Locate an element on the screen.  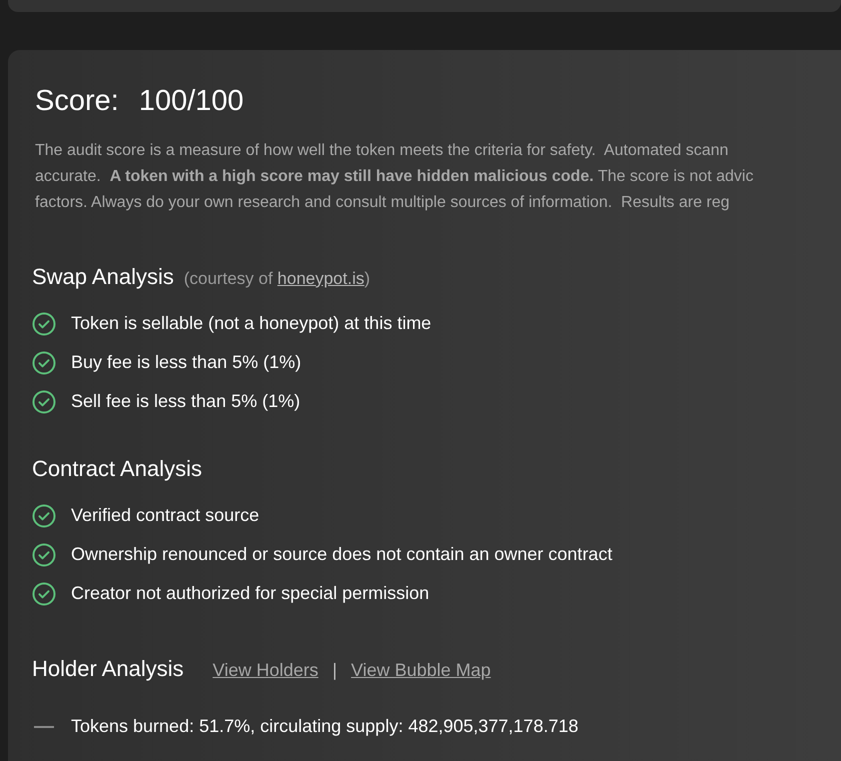
description-text: The audit score is a measure of how well the token meets the criteria for safety. Automated scann is located at coordinates (382, 150).